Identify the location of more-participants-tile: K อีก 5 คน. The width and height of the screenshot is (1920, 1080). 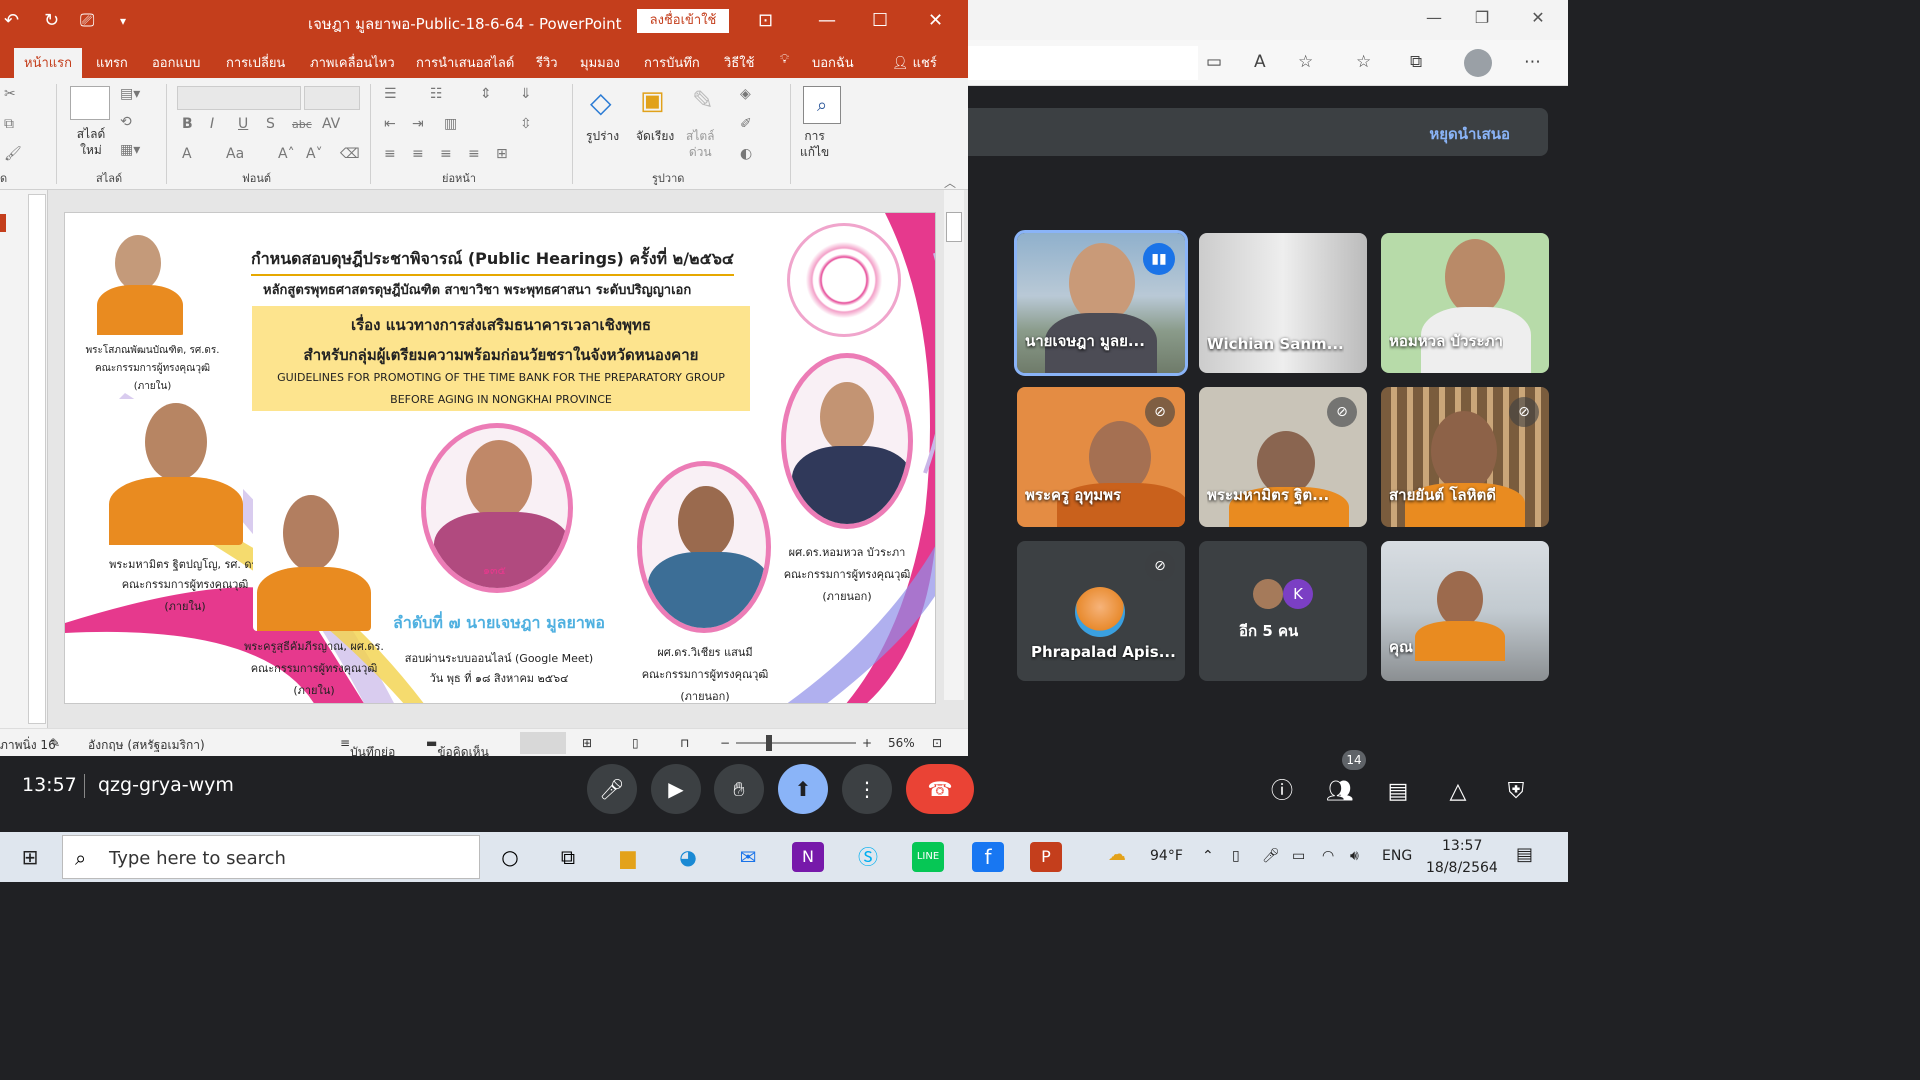
(1283, 611).